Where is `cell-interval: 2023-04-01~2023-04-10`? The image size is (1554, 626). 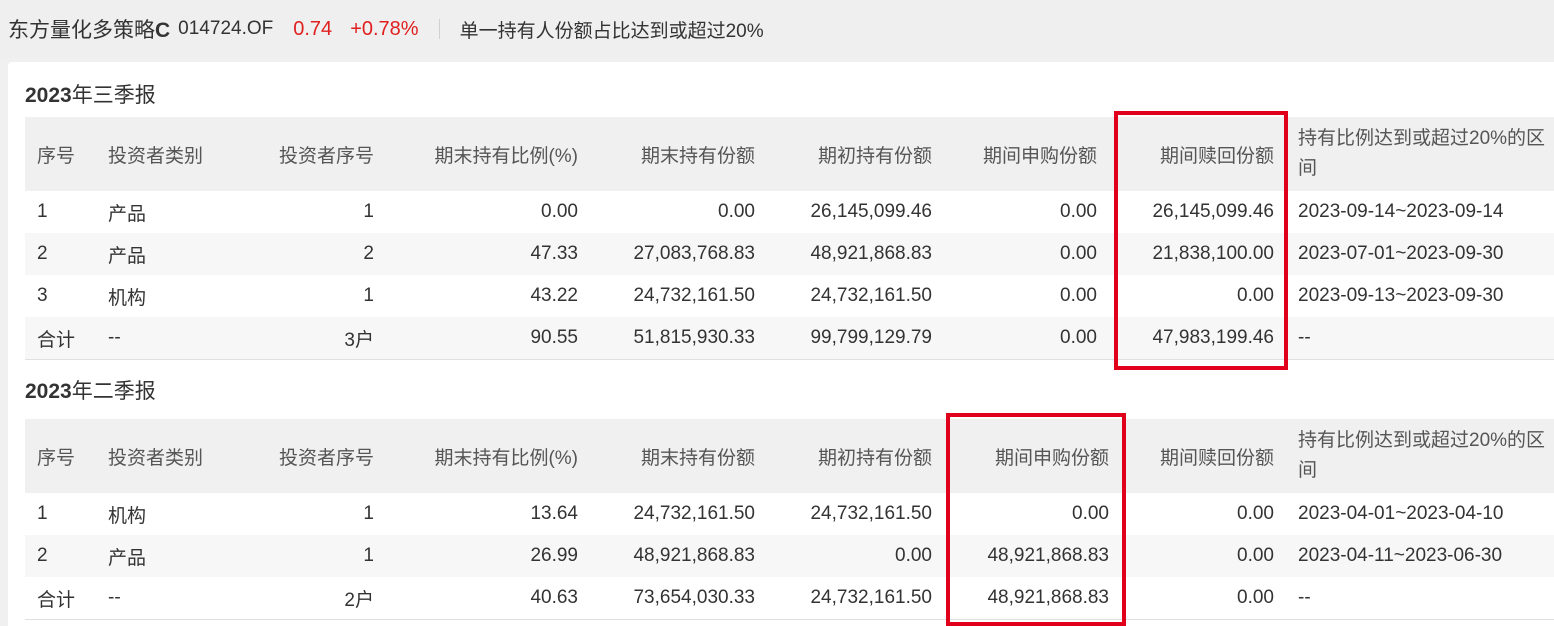
cell-interval: 2023-04-01~2023-04-10 is located at coordinates (1401, 513).